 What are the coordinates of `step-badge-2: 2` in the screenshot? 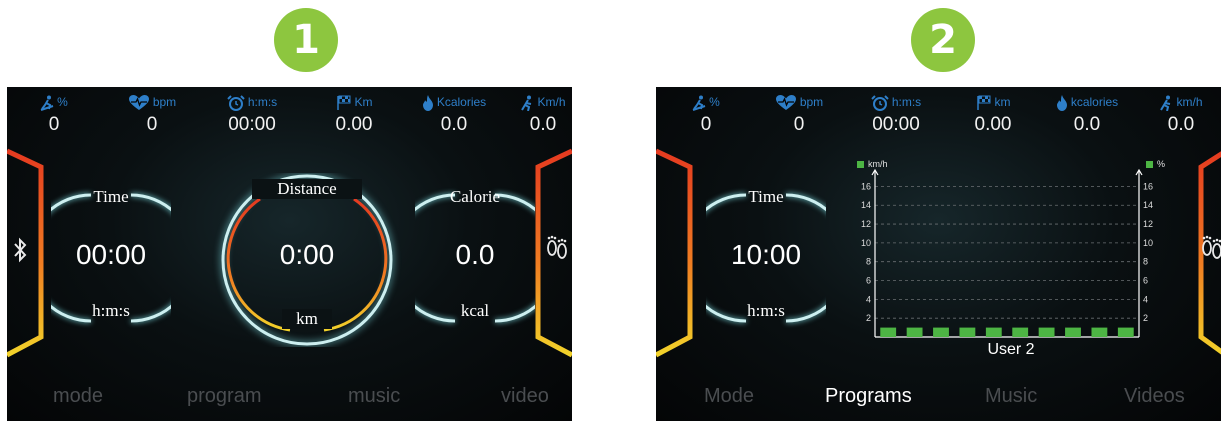 It's located at (943, 40).